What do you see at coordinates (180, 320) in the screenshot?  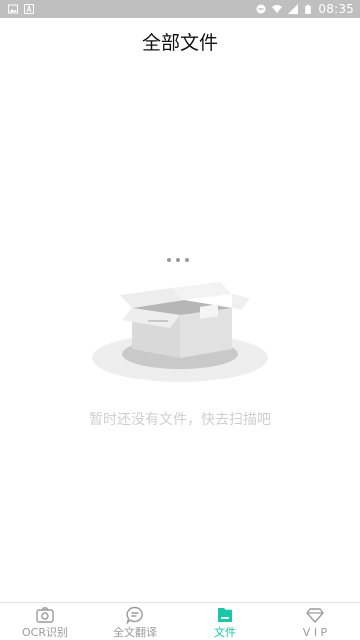 I see `open-box-icon` at bounding box center [180, 320].